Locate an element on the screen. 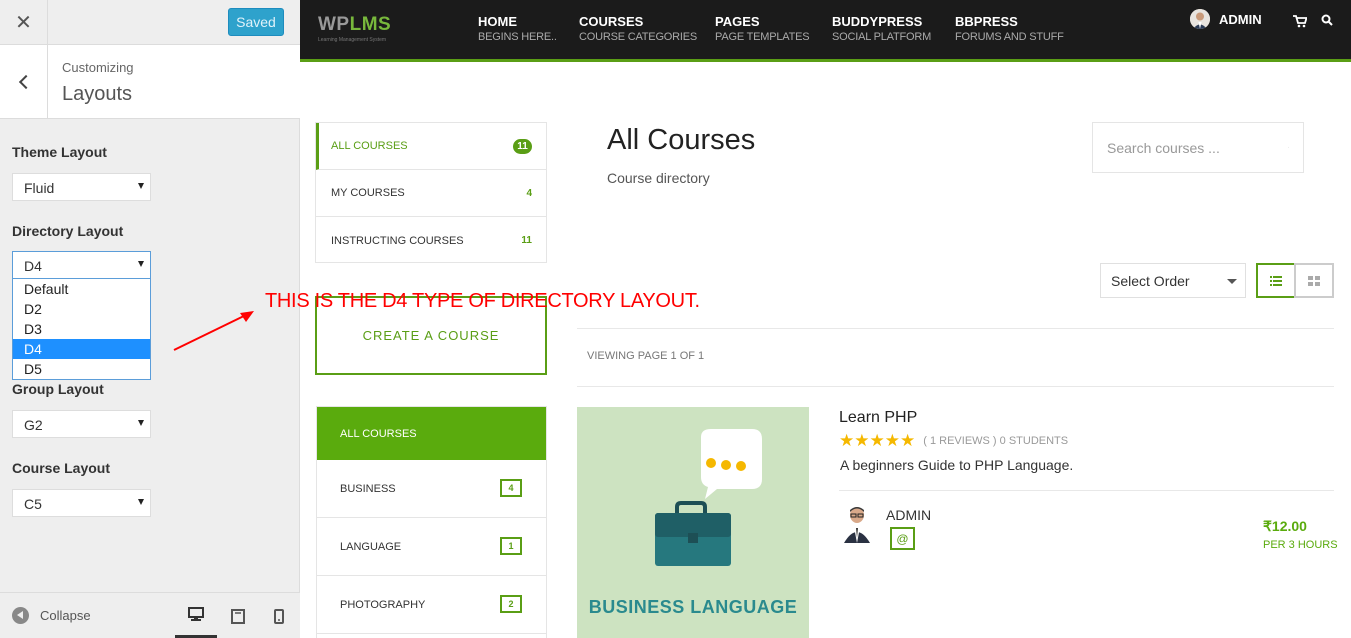 Image resolution: width=1351 pixels, height=638 pixels. instructor-avatar is located at coordinates (857, 524).